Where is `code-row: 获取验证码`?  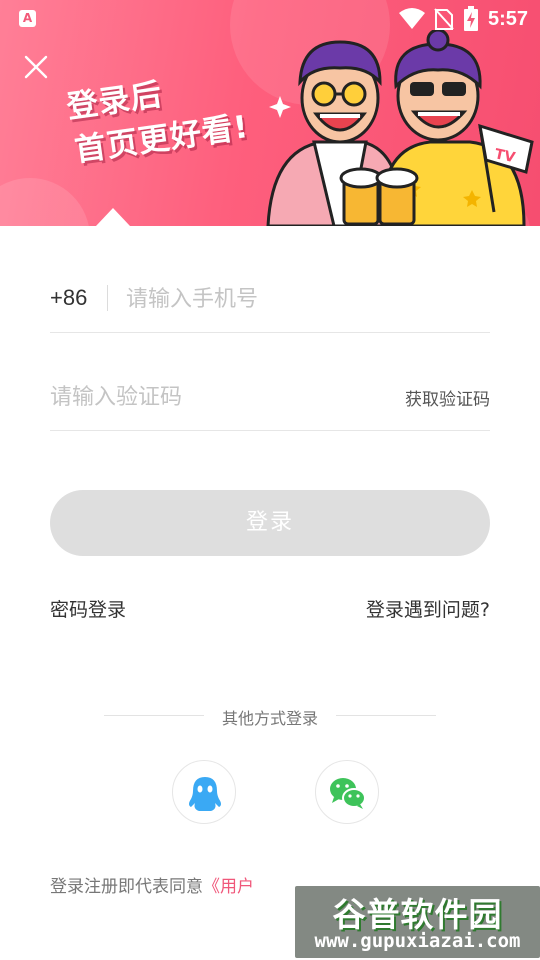
code-row: 获取验证码 is located at coordinates (270, 397).